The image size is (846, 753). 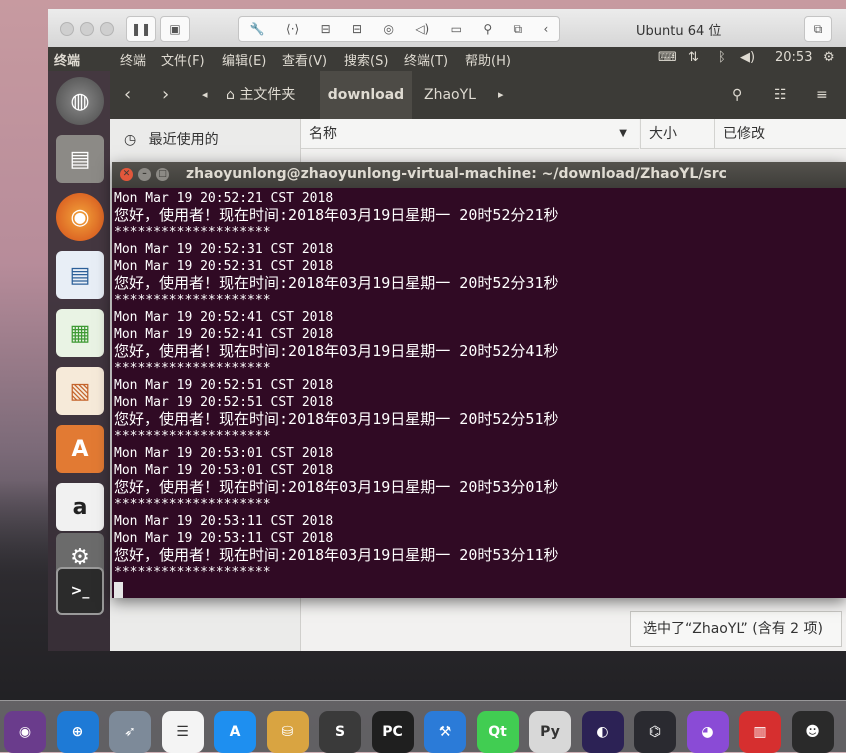 I want to click on ubuntu-dash-icon: ◍, so click(x=80, y=101).